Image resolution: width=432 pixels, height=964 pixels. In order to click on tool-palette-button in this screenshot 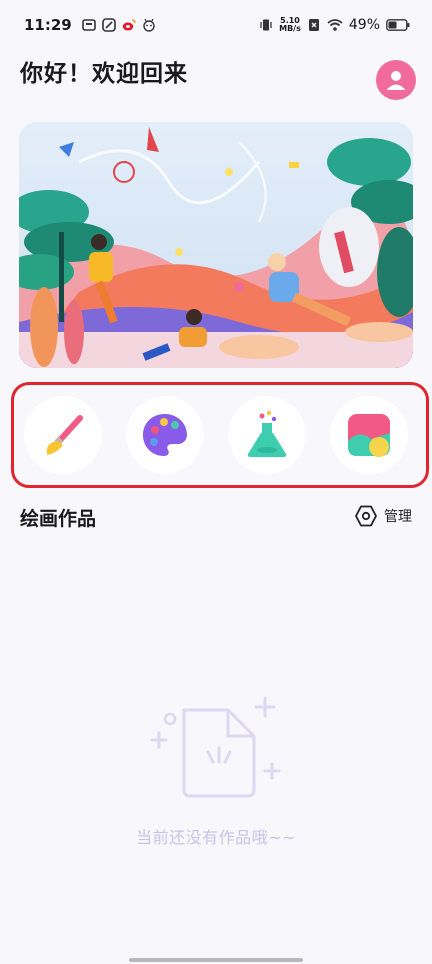, I will do `click(165, 435)`.